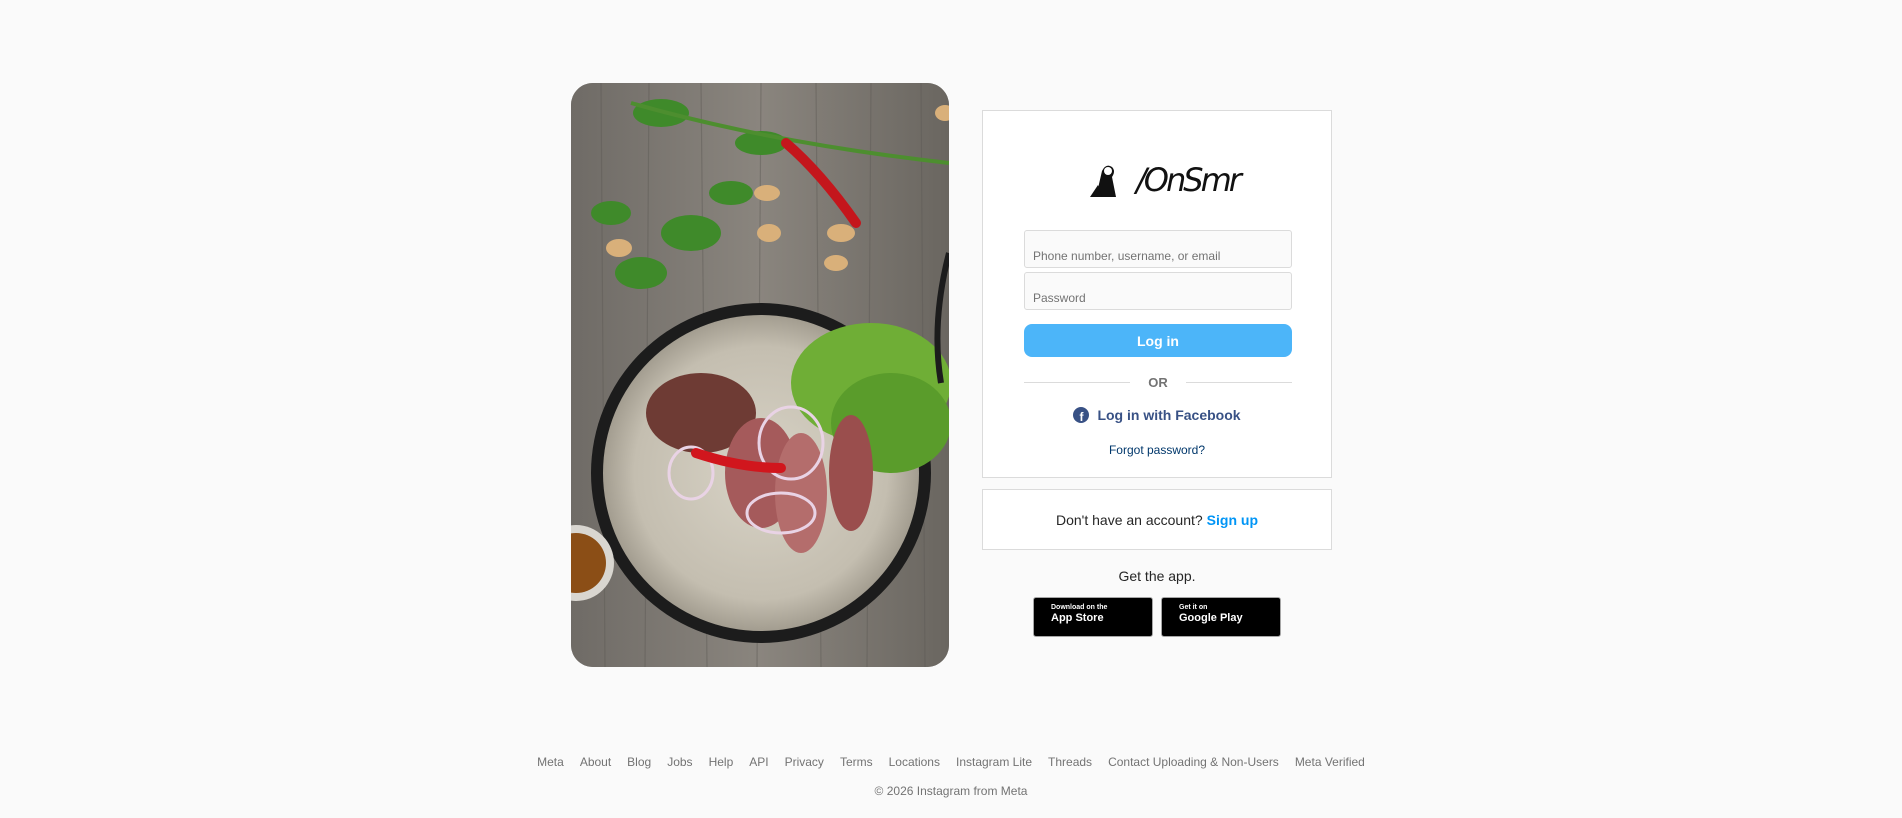 This screenshot has height=818, width=1902. I want to click on google-play-badge: Get it on Google Play, so click(1221, 617).